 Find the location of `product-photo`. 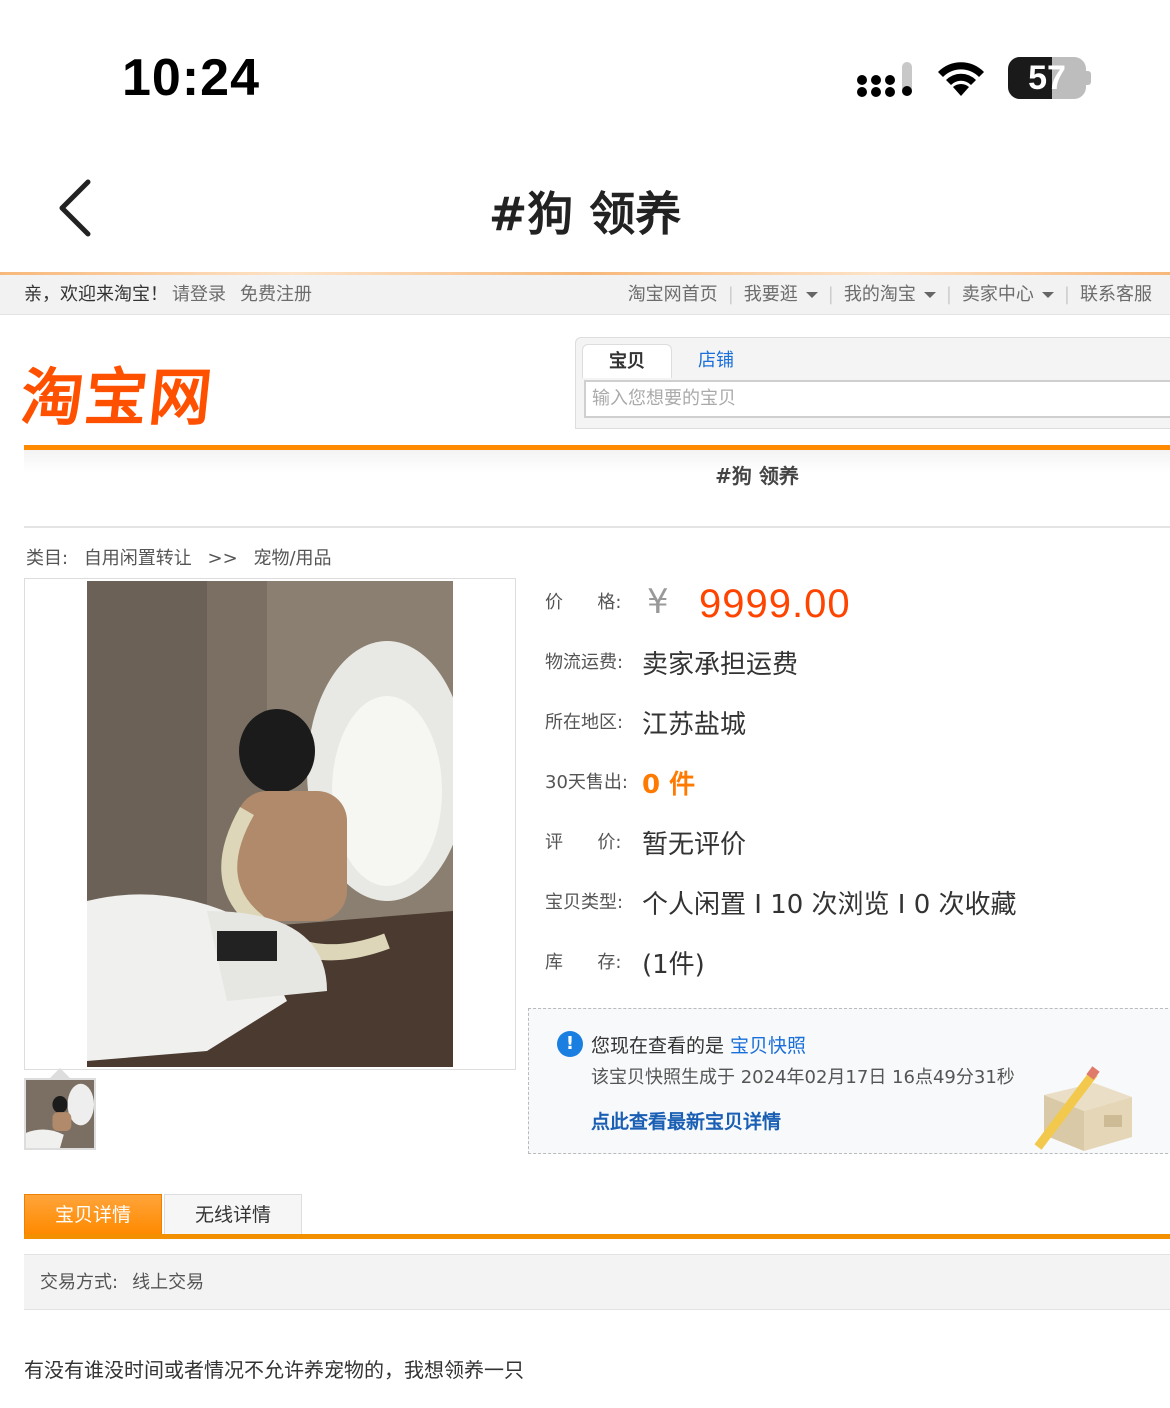

product-photo is located at coordinates (270, 824).